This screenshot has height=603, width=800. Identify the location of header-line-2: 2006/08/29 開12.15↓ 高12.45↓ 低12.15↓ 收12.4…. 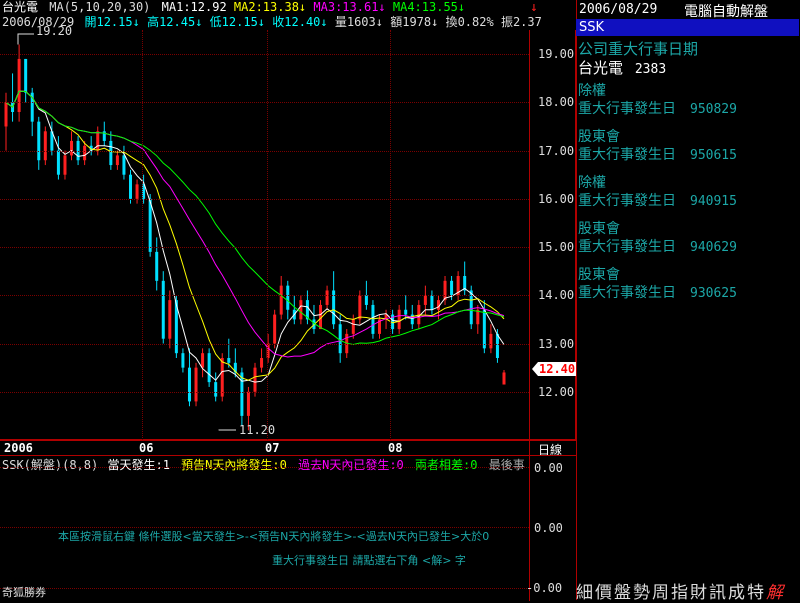
(272, 22).